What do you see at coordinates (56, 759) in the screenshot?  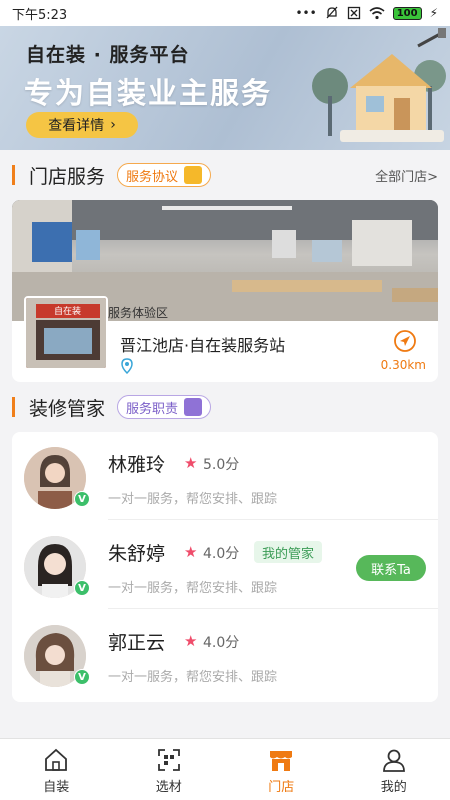 I see `home-icon` at bounding box center [56, 759].